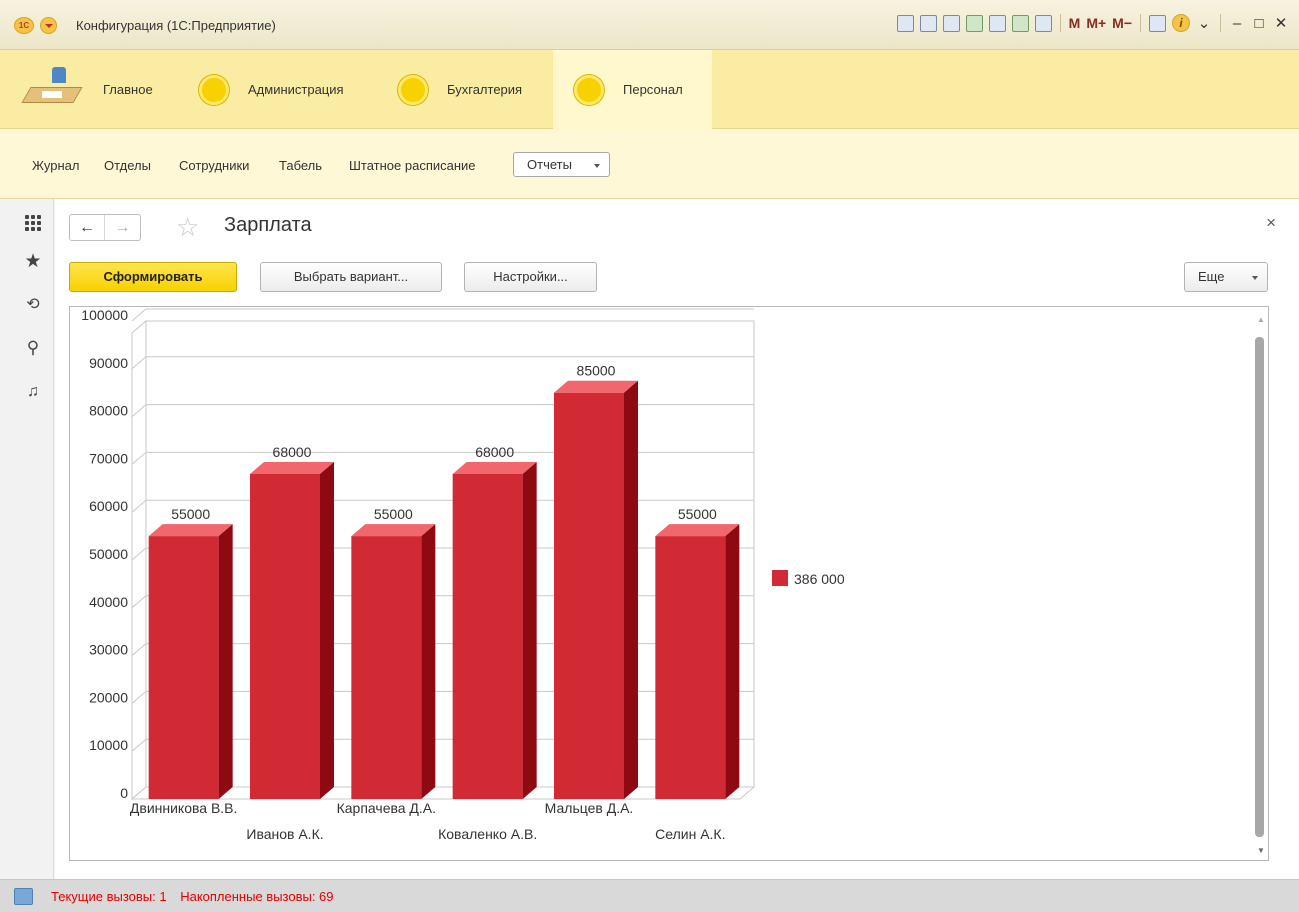 This screenshot has height=912, width=1299. What do you see at coordinates (33, 348) in the screenshot?
I see `search-icon: ⚲` at bounding box center [33, 348].